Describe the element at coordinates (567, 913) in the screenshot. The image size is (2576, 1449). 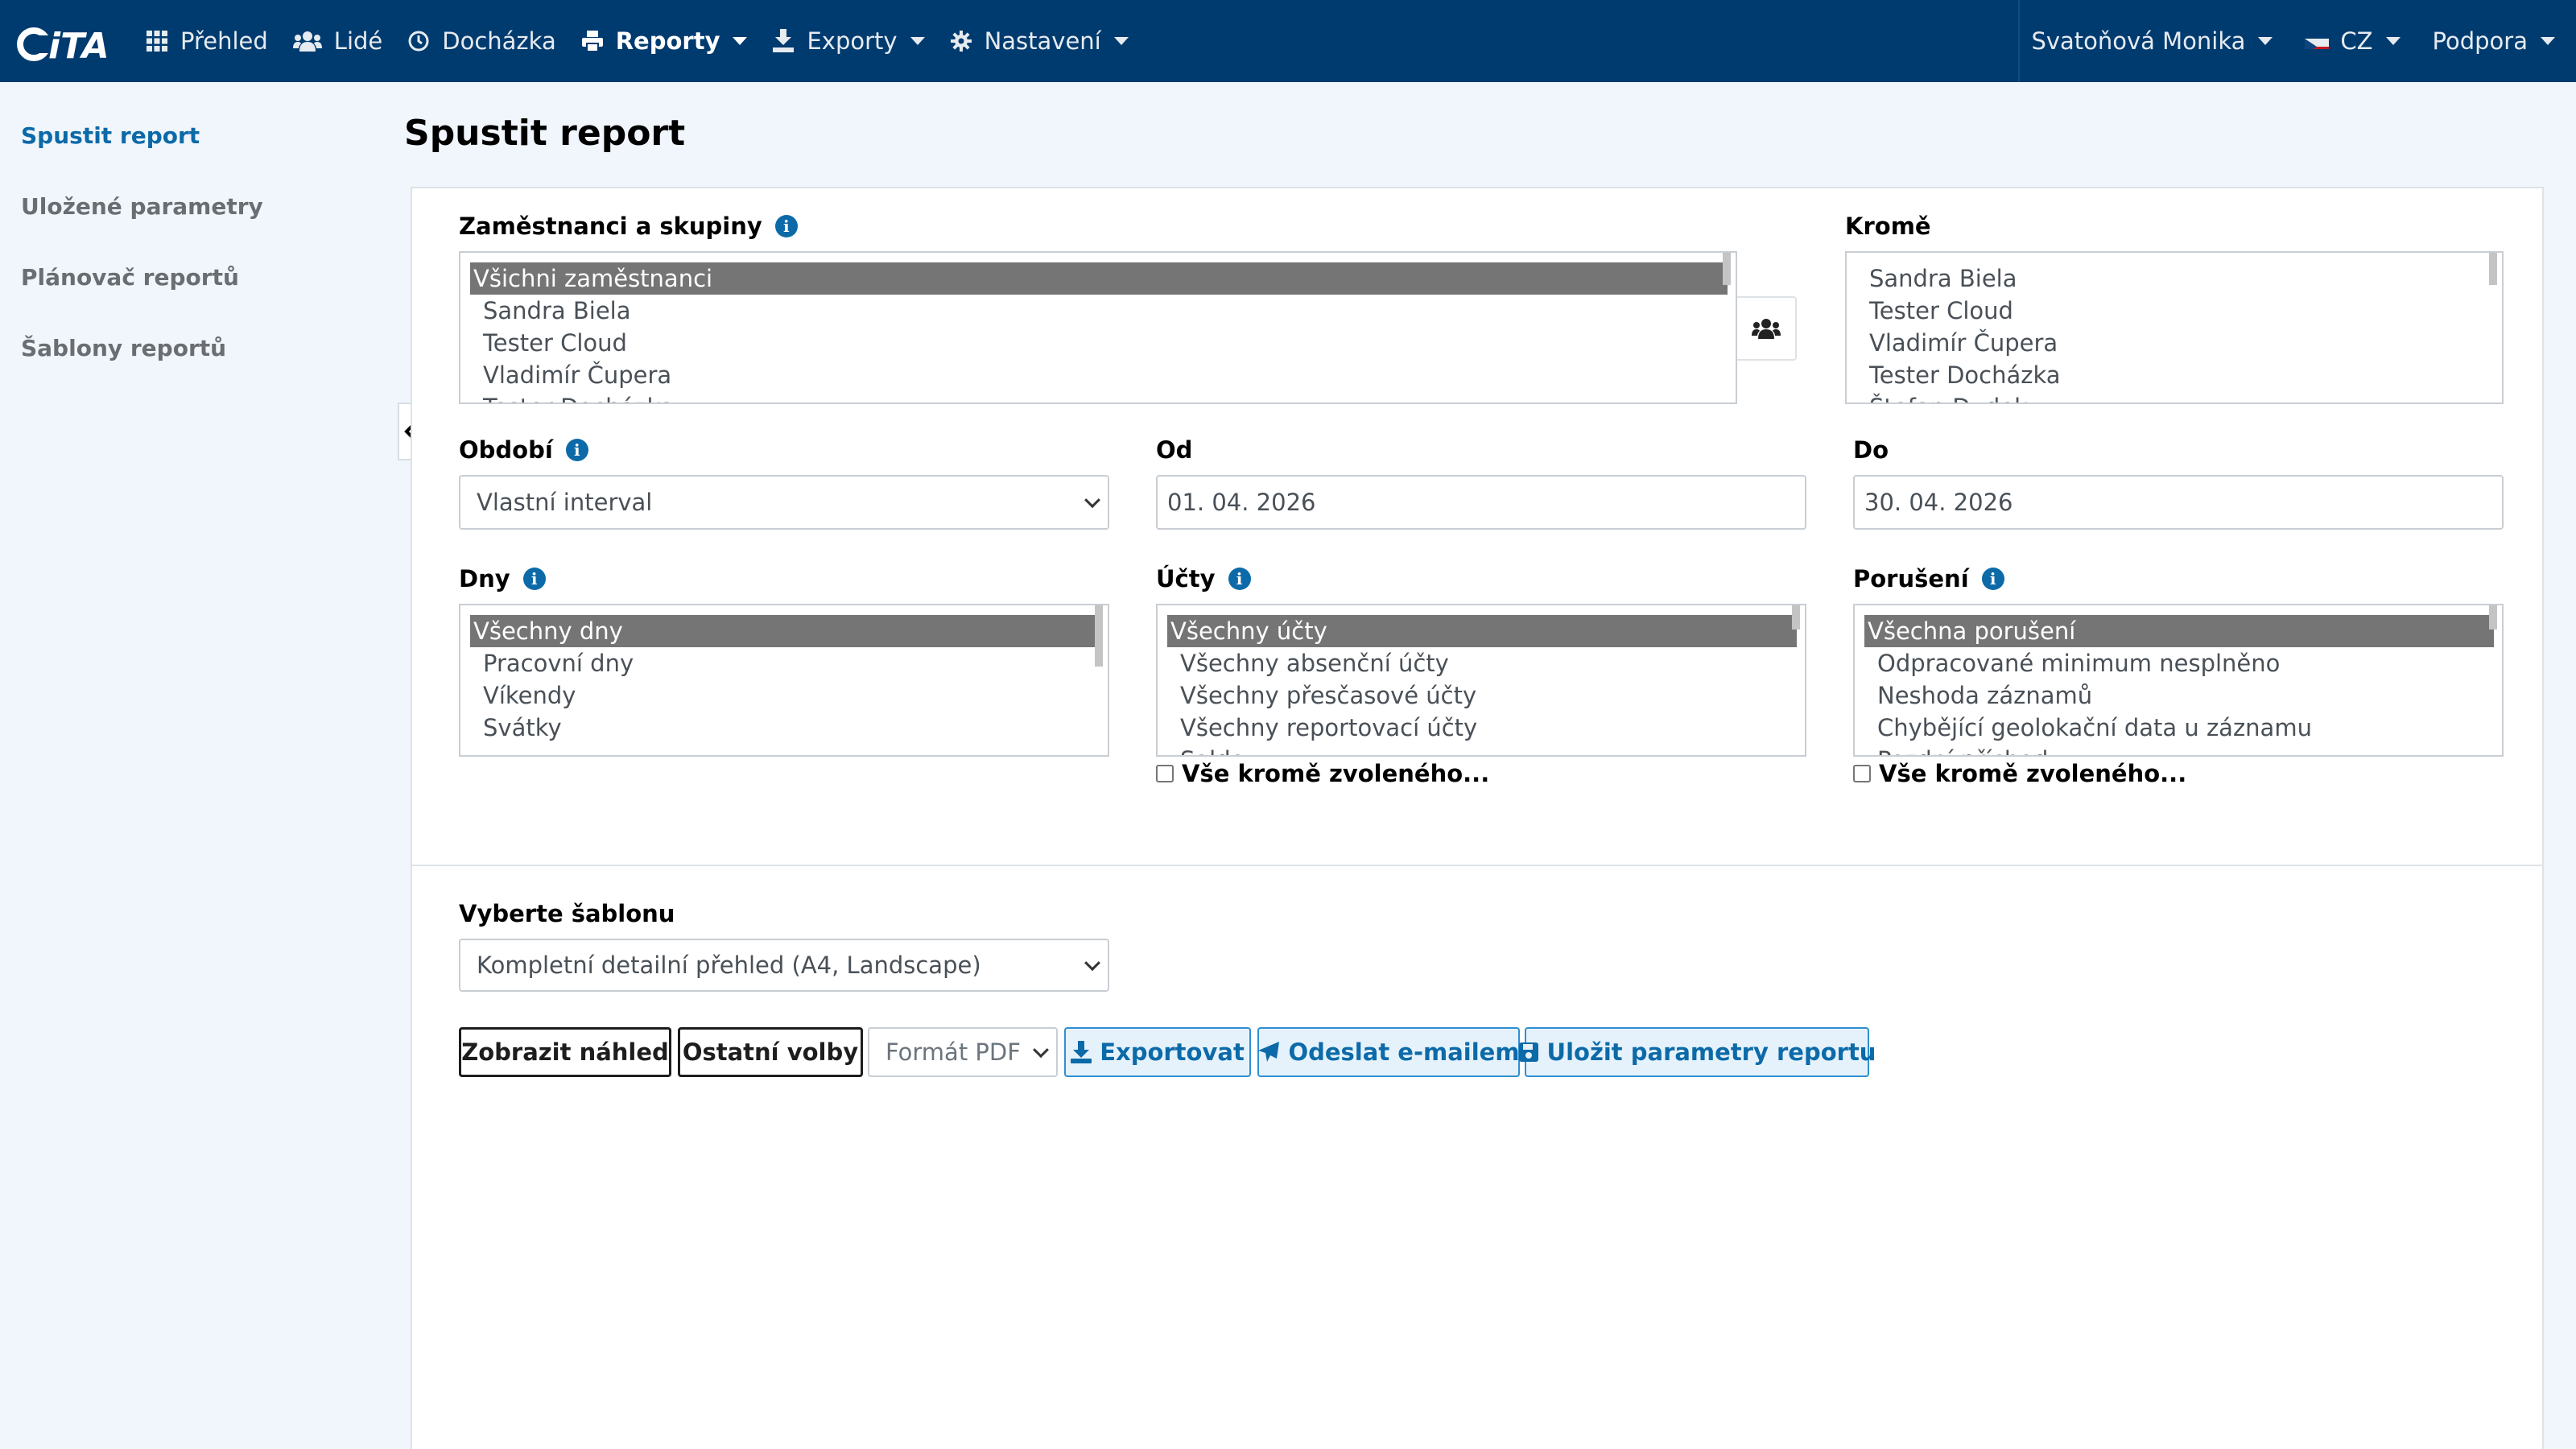
I see `template-label: Vyberte šablonu` at that location.